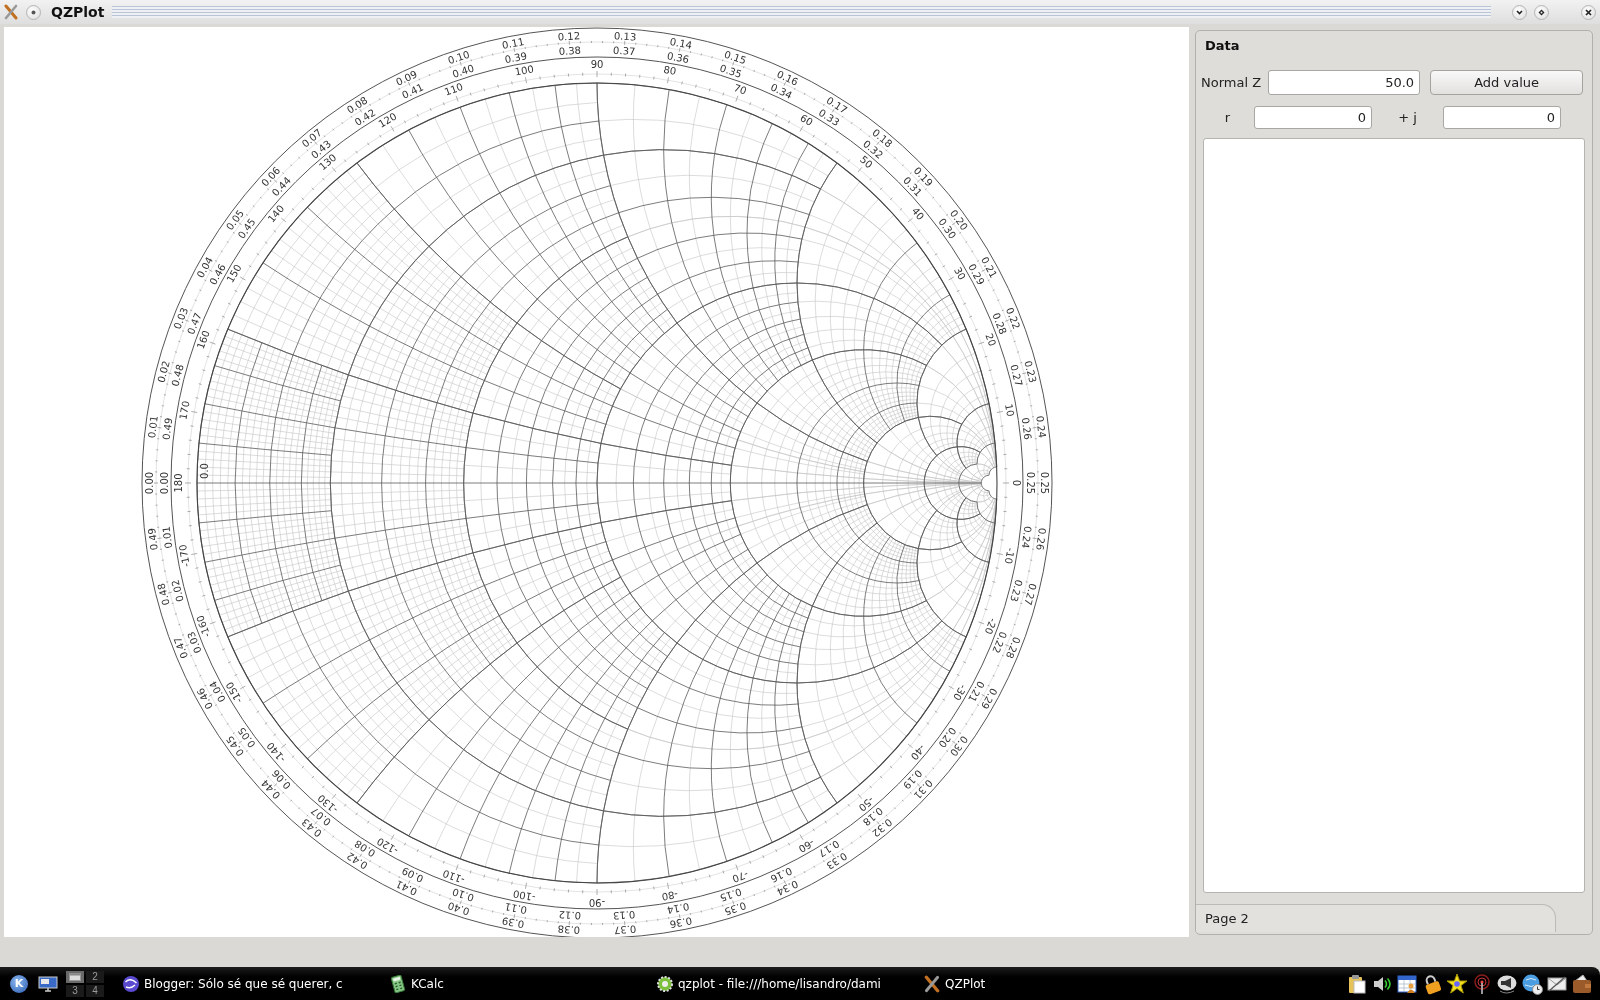  I want to click on clipboard-icon, so click(1357, 983).